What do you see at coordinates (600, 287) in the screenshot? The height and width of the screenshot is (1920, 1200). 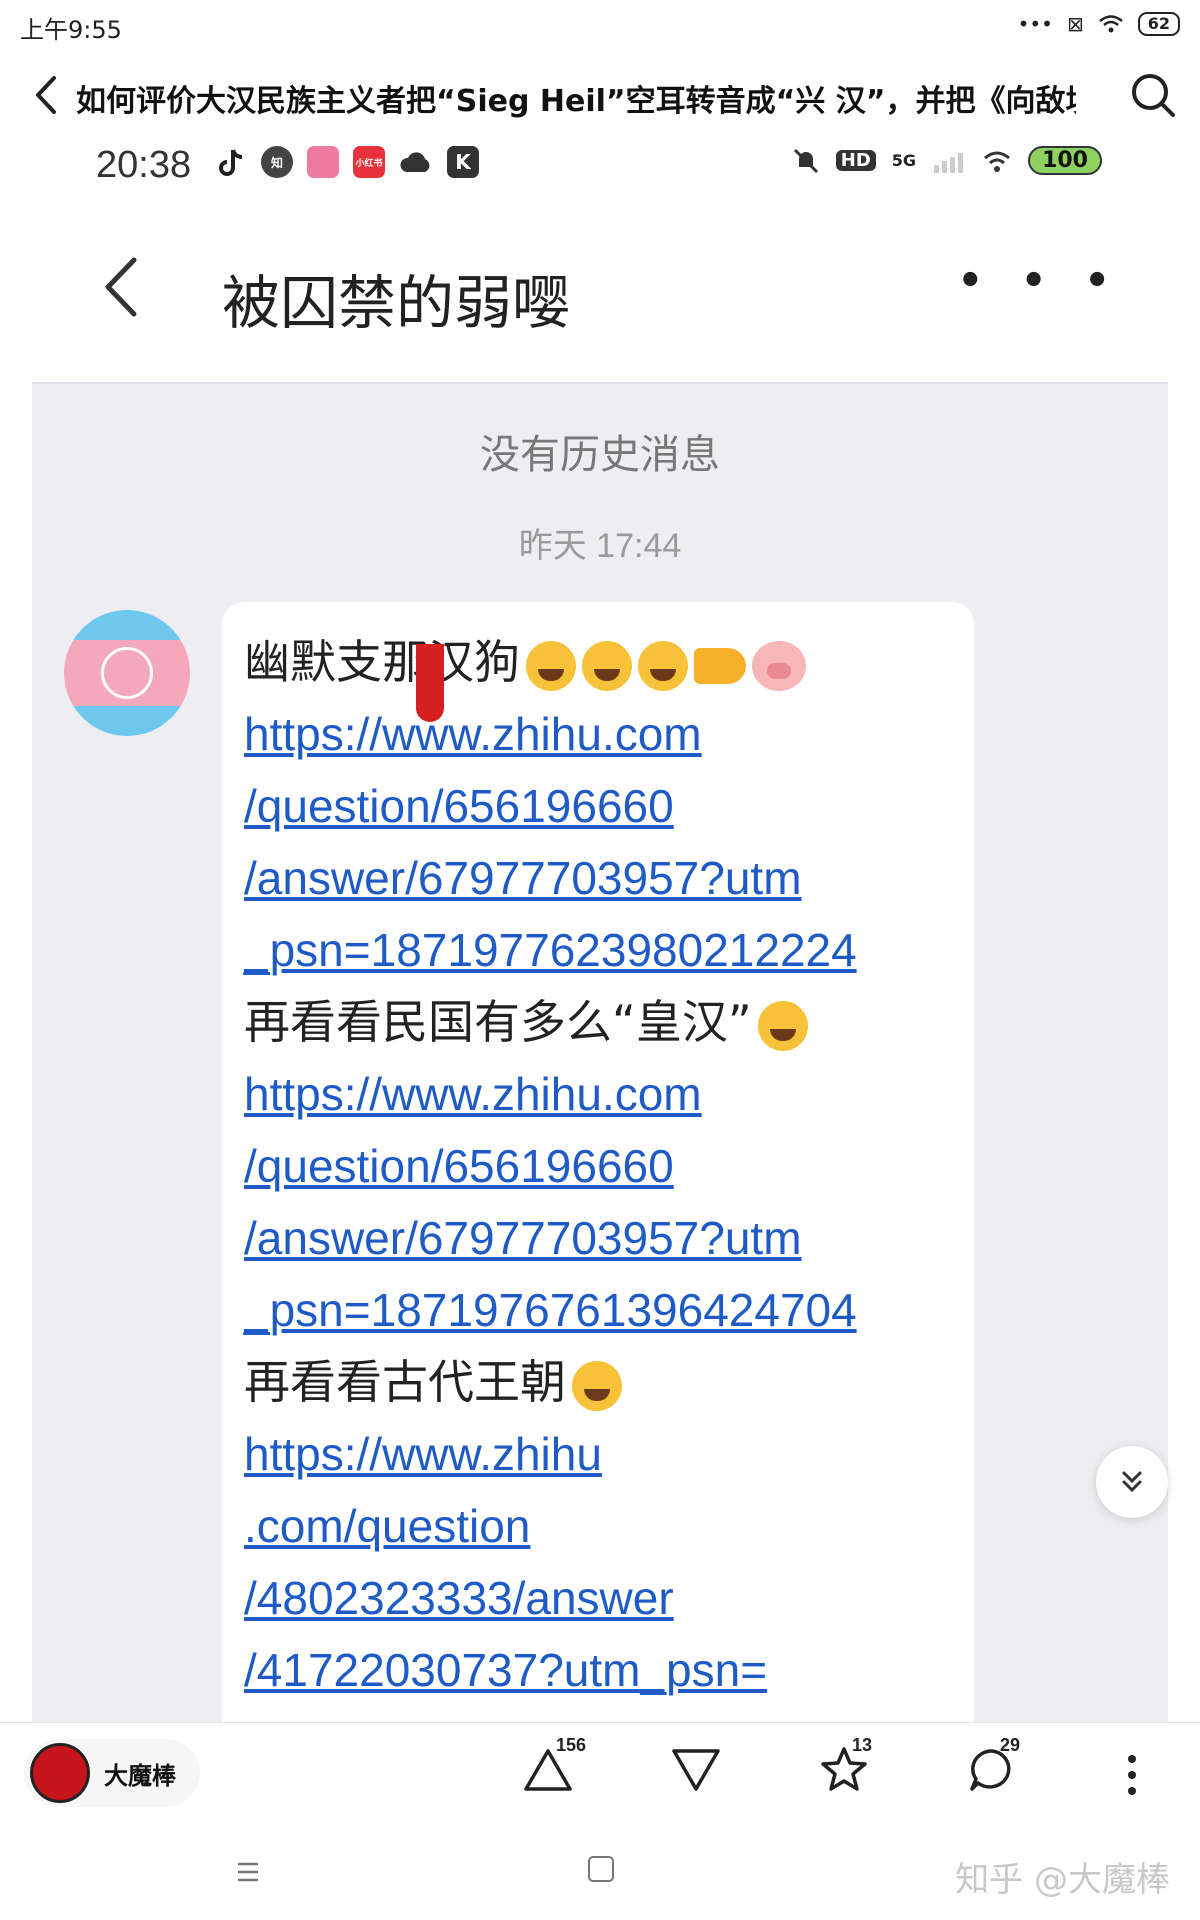 I see `chat-header: 被囚禁的弱嘤 • • •` at bounding box center [600, 287].